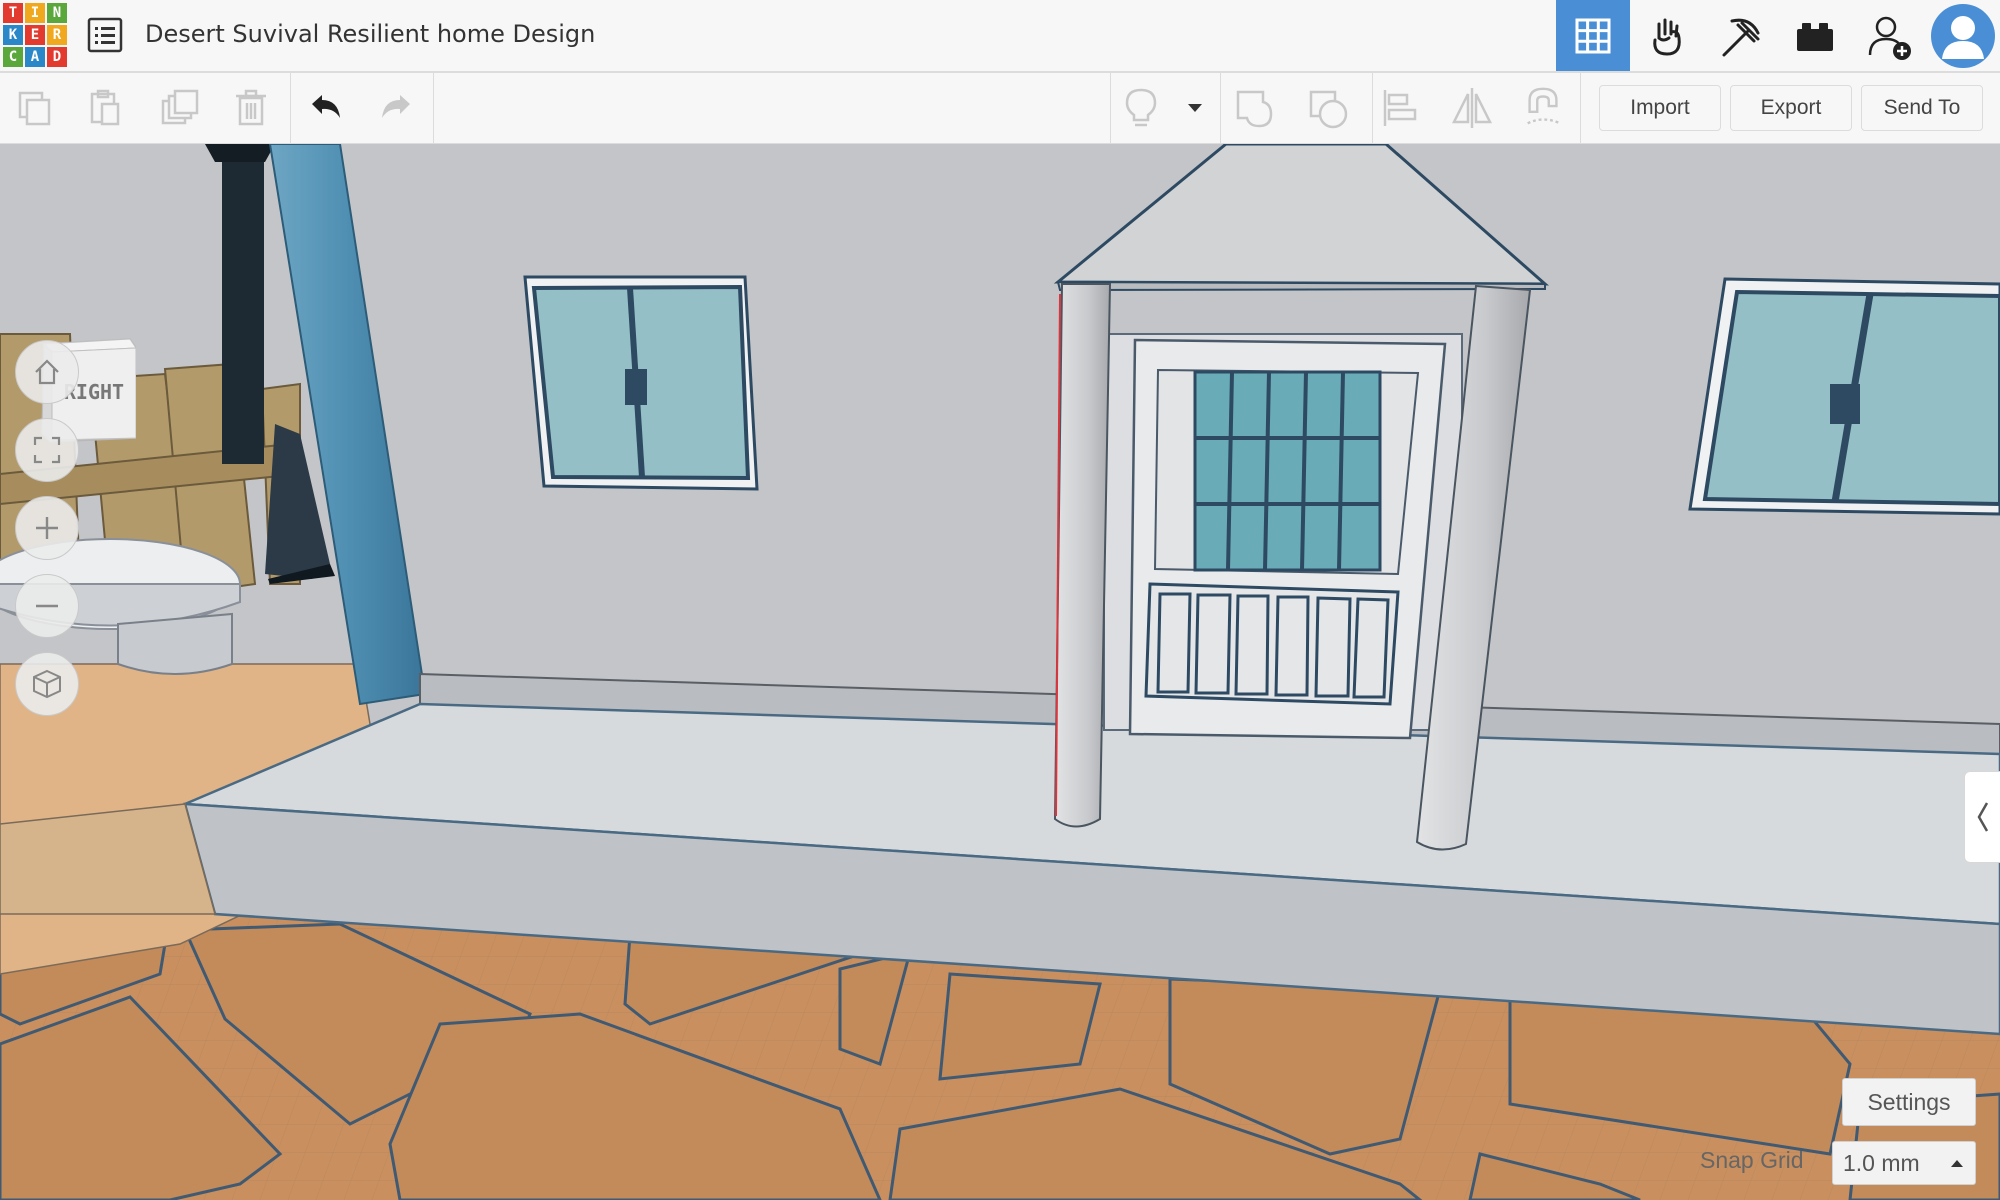  What do you see at coordinates (57, 35) in the screenshot?
I see `logo-letter: R` at bounding box center [57, 35].